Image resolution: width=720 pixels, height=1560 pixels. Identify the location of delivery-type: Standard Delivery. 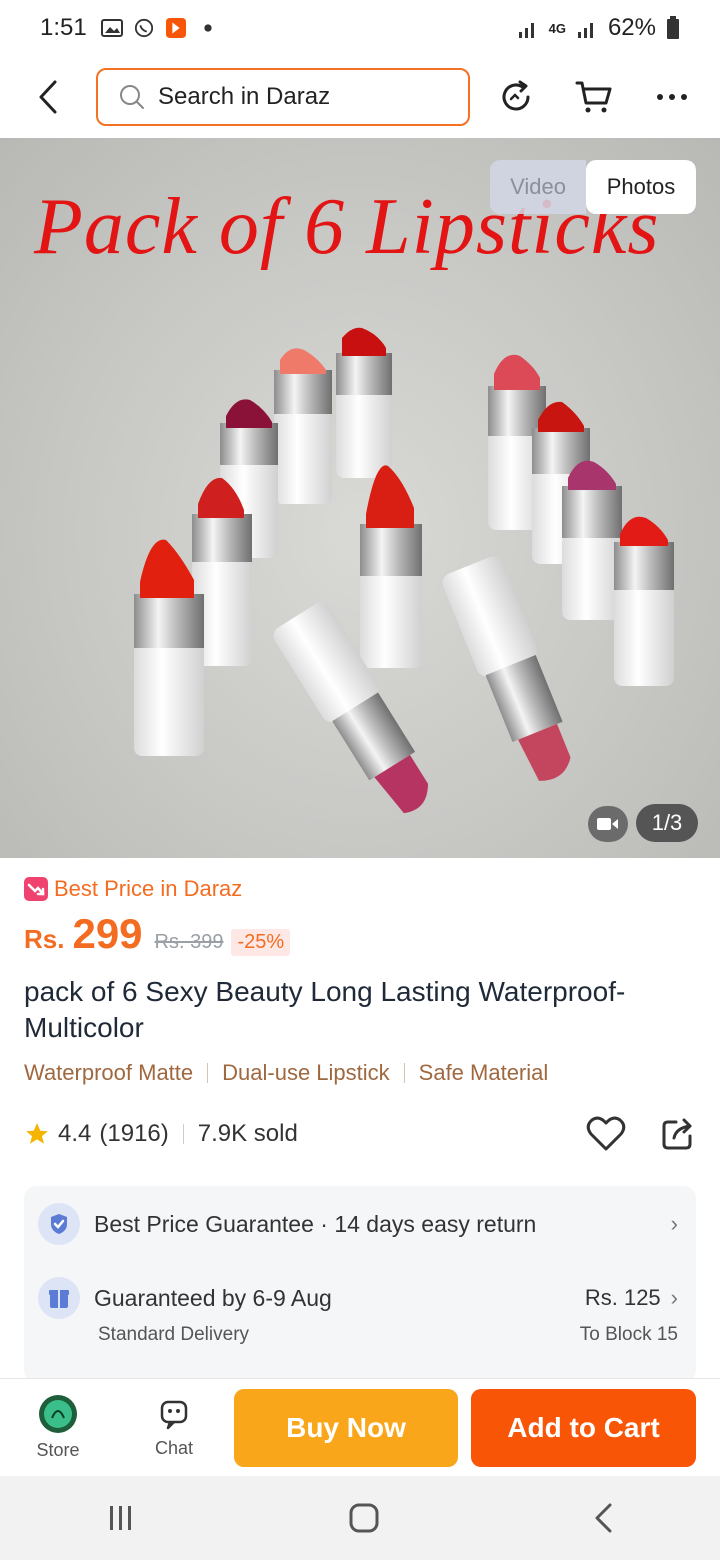
(174, 1334).